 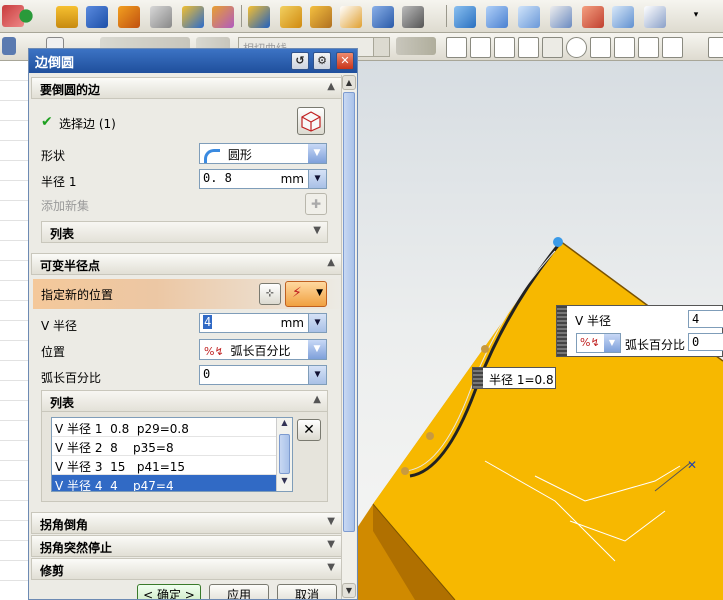 What do you see at coordinates (593, 321) in the screenshot?
I see `callout-v-radius-label: V 半径` at bounding box center [593, 321].